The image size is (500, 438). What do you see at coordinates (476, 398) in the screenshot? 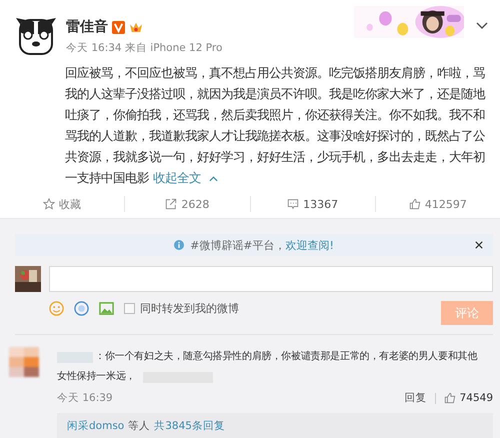
I see `like-count: 74549` at bounding box center [476, 398].